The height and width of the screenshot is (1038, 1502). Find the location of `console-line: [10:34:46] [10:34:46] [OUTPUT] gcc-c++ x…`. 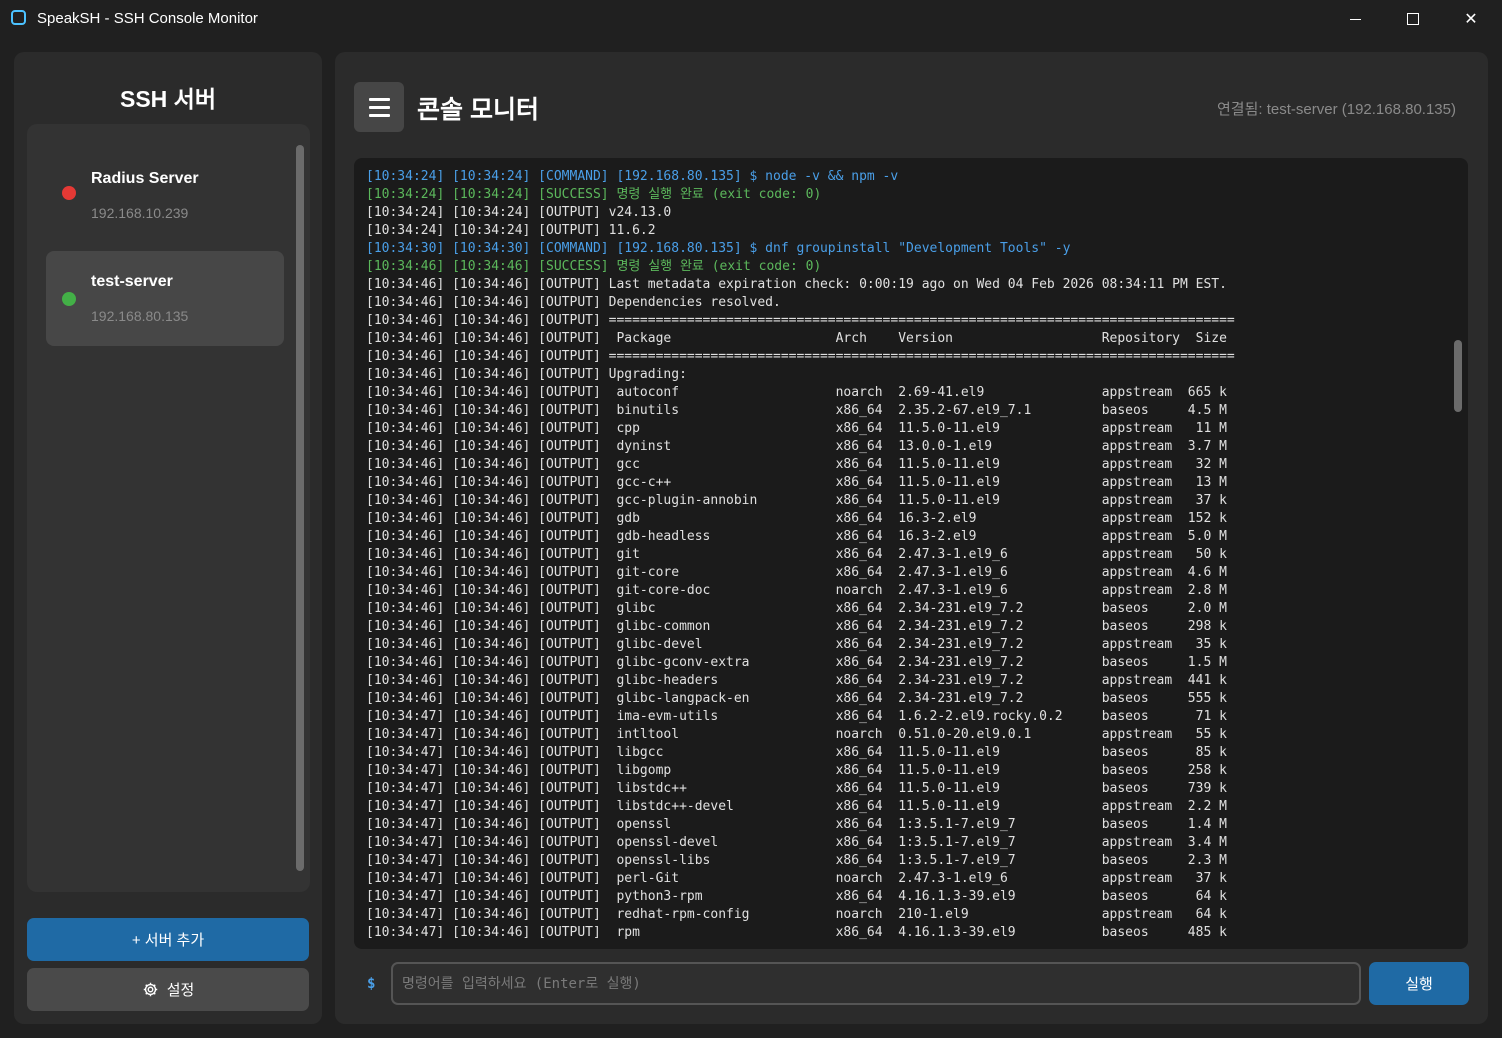

console-line: [10:34:46] [10:34:46] [OUTPUT] gcc-c++ x… is located at coordinates (796, 482).